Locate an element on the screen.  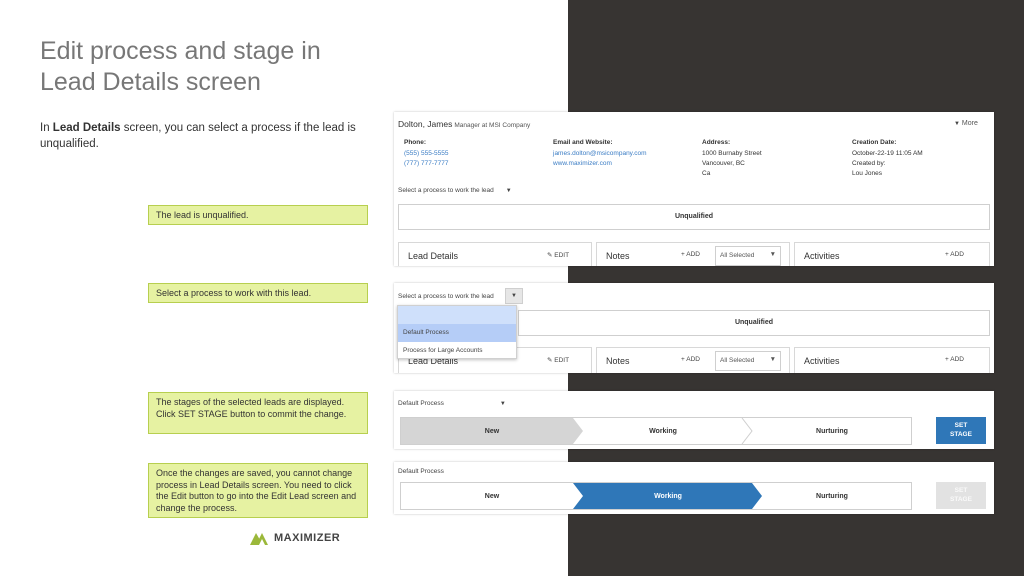
dropdown-option-default-process: Default Process is located at coordinates (457, 333).